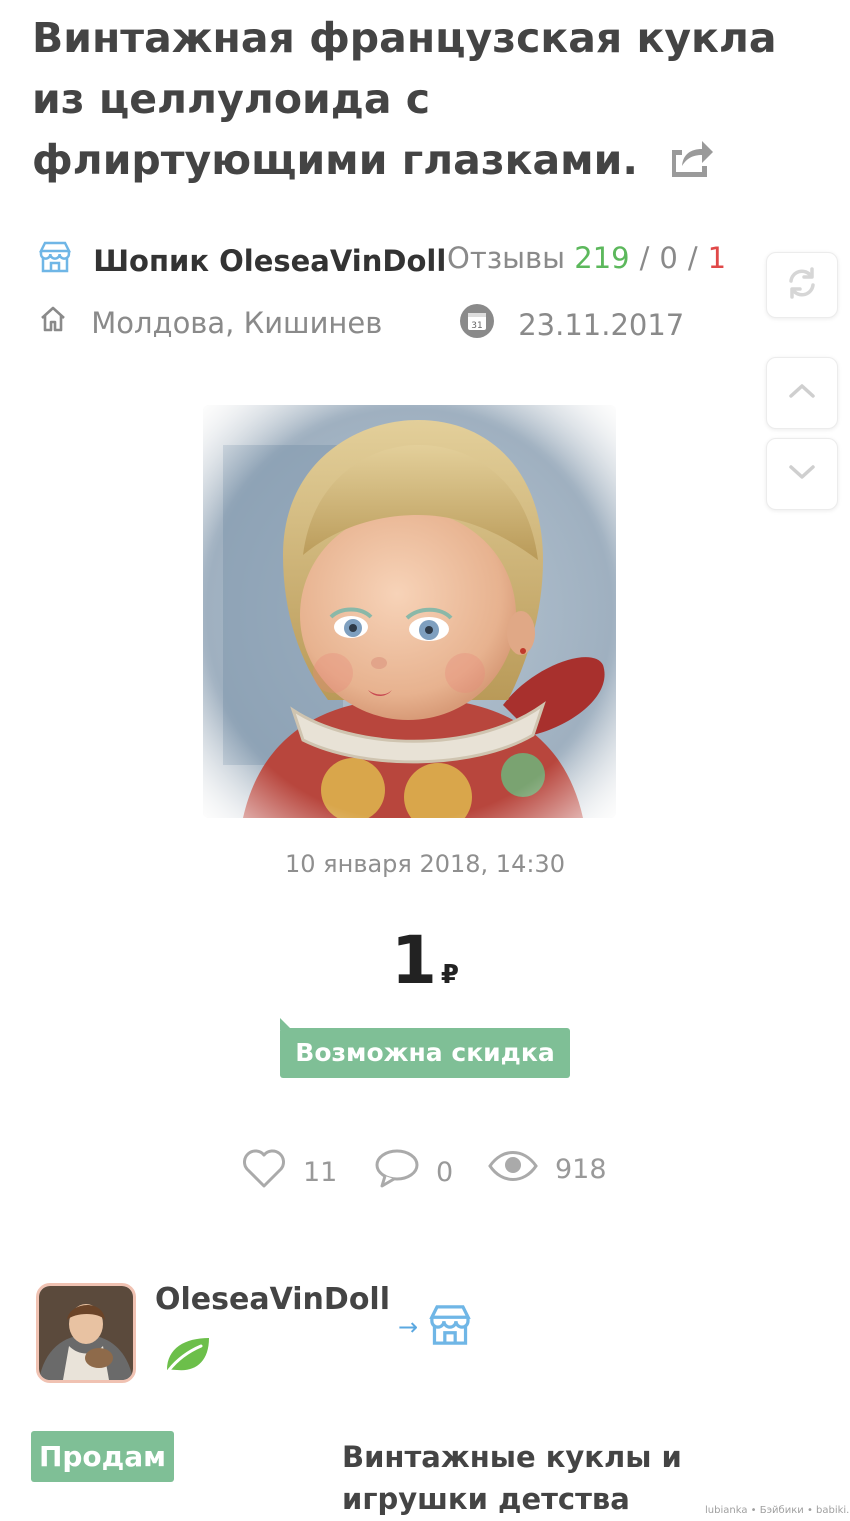 The image size is (850, 1521). Describe the element at coordinates (409, 611) in the screenshot. I see `product-photo` at that location.